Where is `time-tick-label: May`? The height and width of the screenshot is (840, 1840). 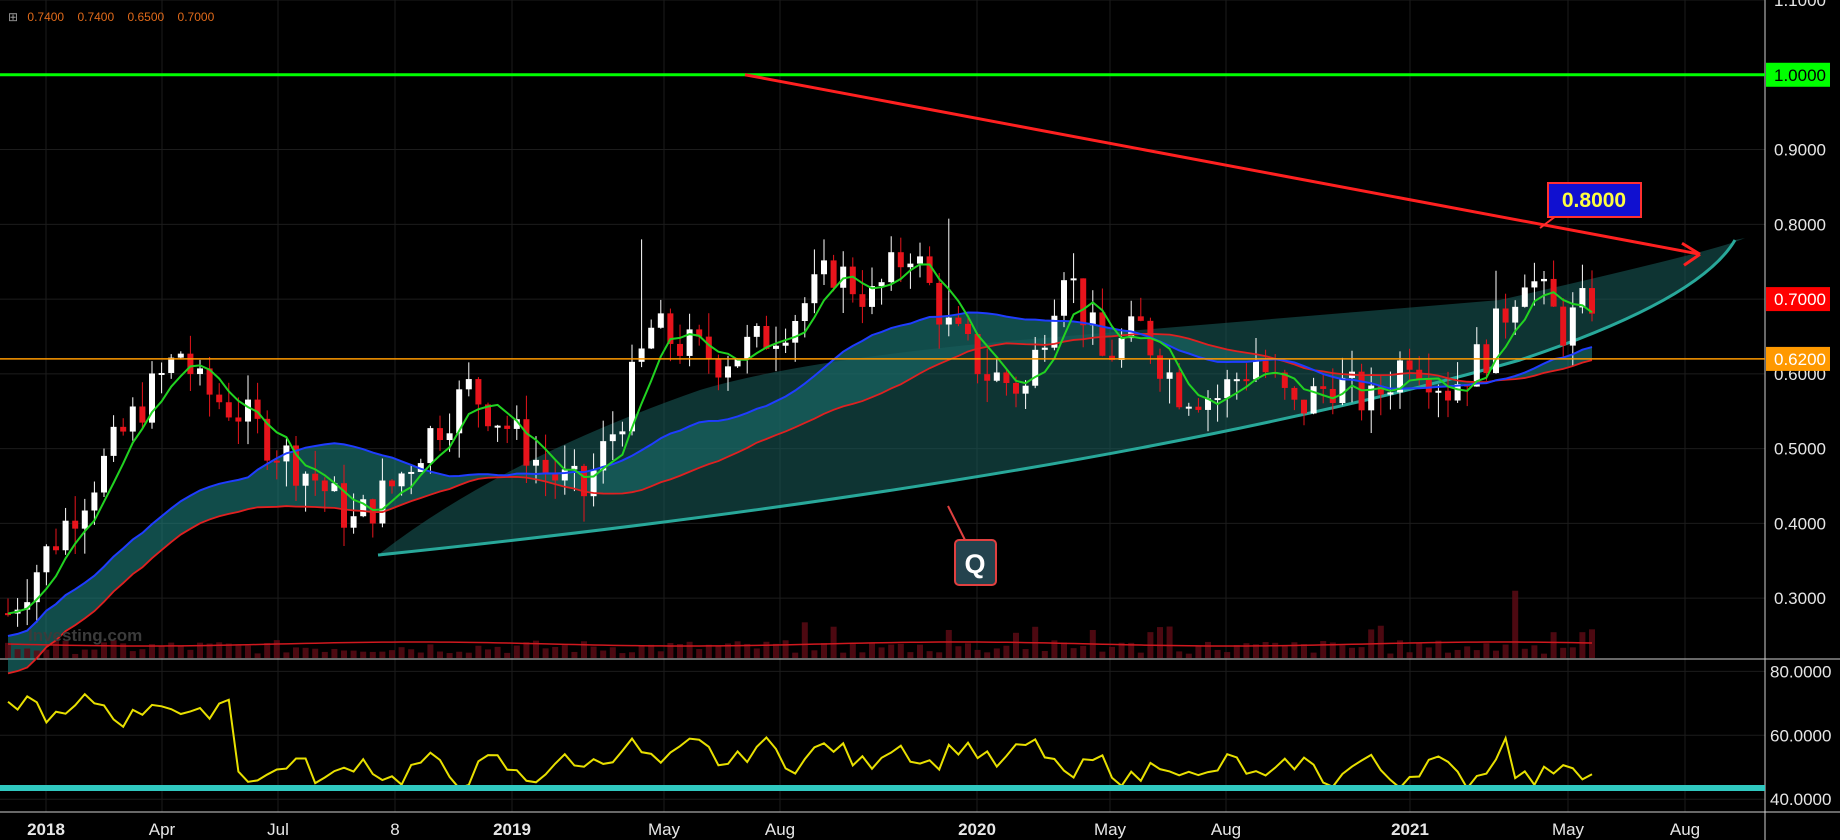 time-tick-label: May is located at coordinates (1568, 829).